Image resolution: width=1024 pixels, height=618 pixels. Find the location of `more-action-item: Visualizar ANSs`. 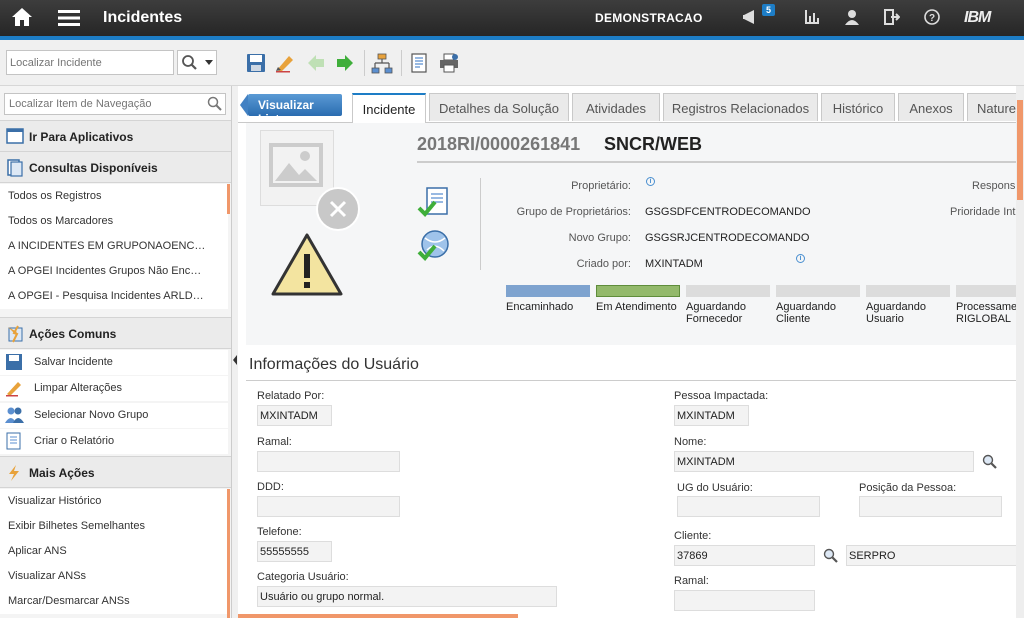

more-action-item: Visualizar ANSs is located at coordinates (114, 576).